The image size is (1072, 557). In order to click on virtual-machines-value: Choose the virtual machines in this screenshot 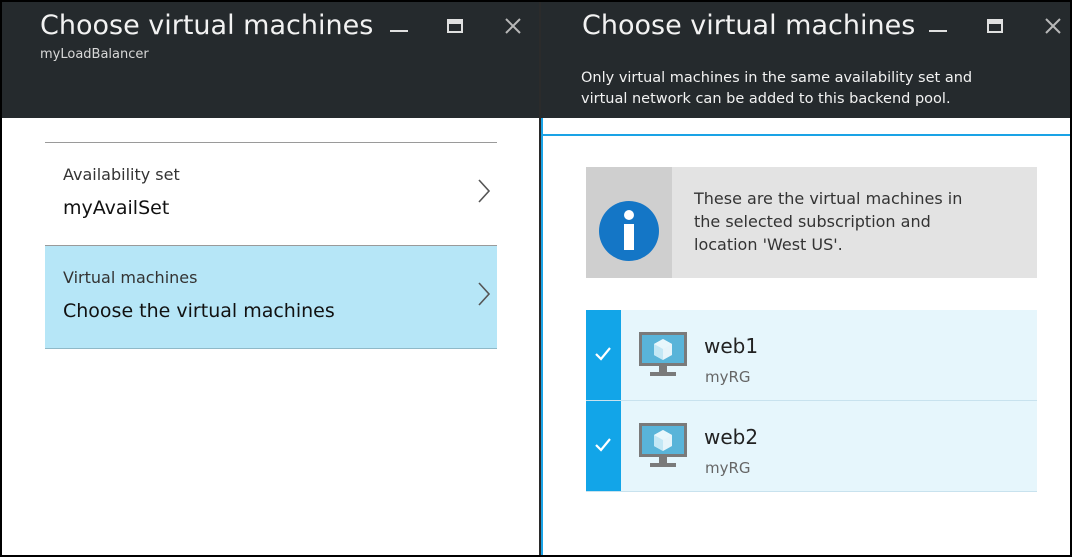, I will do `click(199, 311)`.